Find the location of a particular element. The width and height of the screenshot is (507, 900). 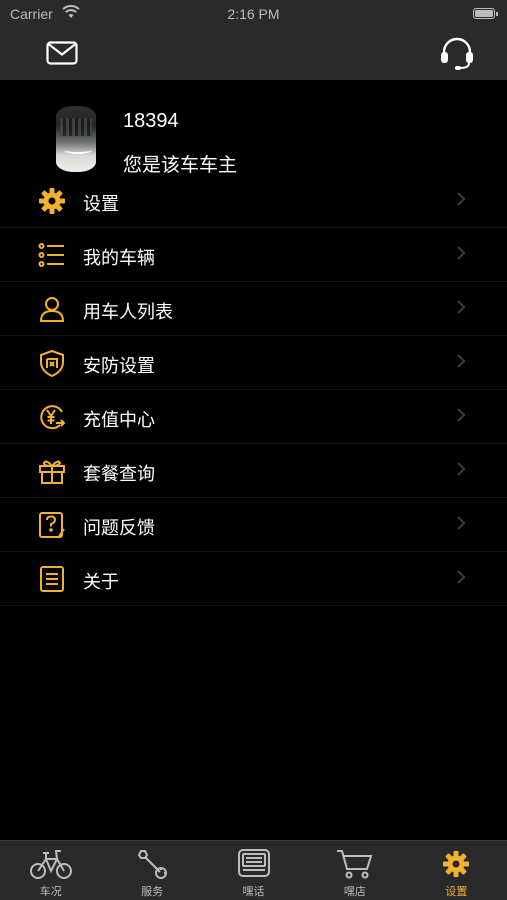

battery-icon is located at coordinates (485, 13).